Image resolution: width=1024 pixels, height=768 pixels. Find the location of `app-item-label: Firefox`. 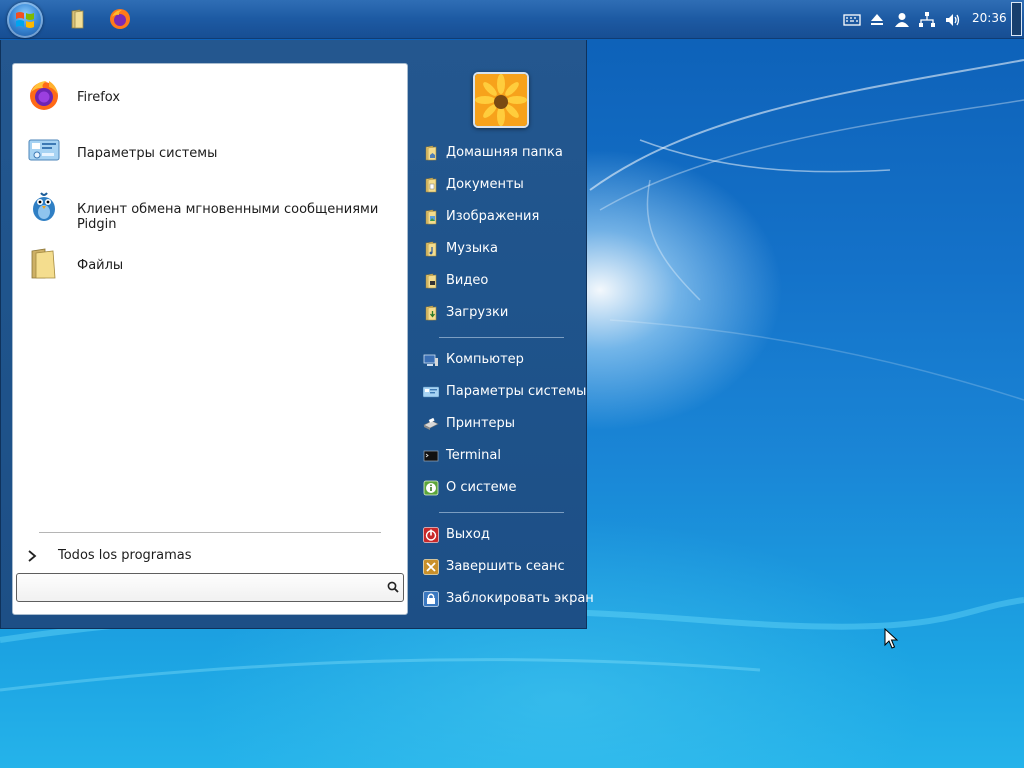

app-item-label: Firefox is located at coordinates (99, 97).